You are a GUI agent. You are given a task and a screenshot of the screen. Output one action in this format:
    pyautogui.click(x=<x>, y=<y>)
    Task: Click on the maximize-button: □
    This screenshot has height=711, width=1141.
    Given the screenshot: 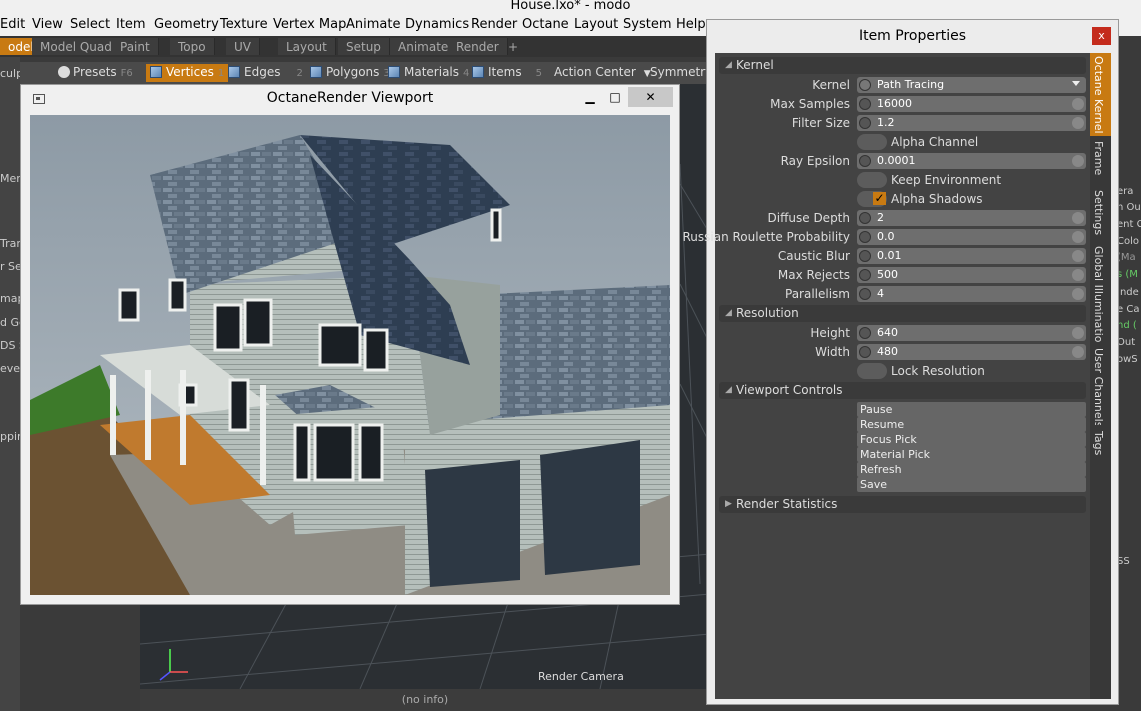 What is the action you would take?
    pyautogui.click(x=615, y=97)
    